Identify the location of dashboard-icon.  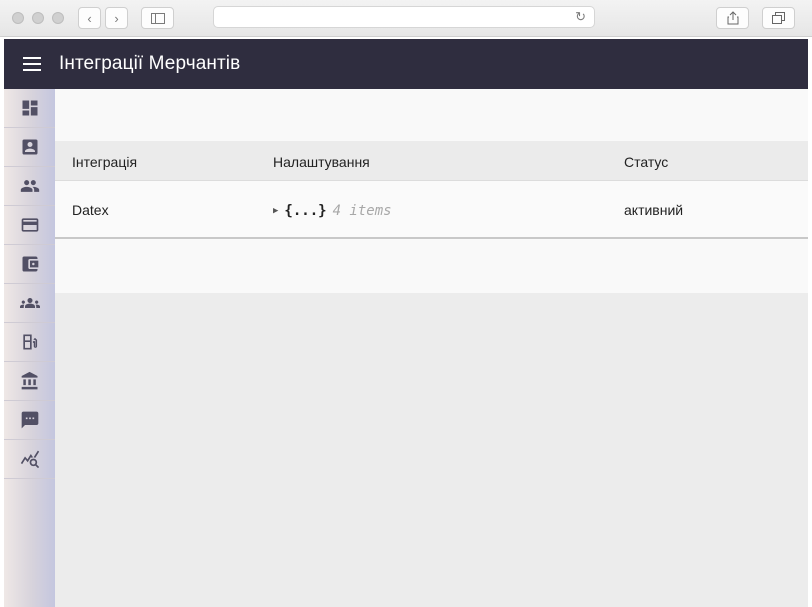
(29, 108).